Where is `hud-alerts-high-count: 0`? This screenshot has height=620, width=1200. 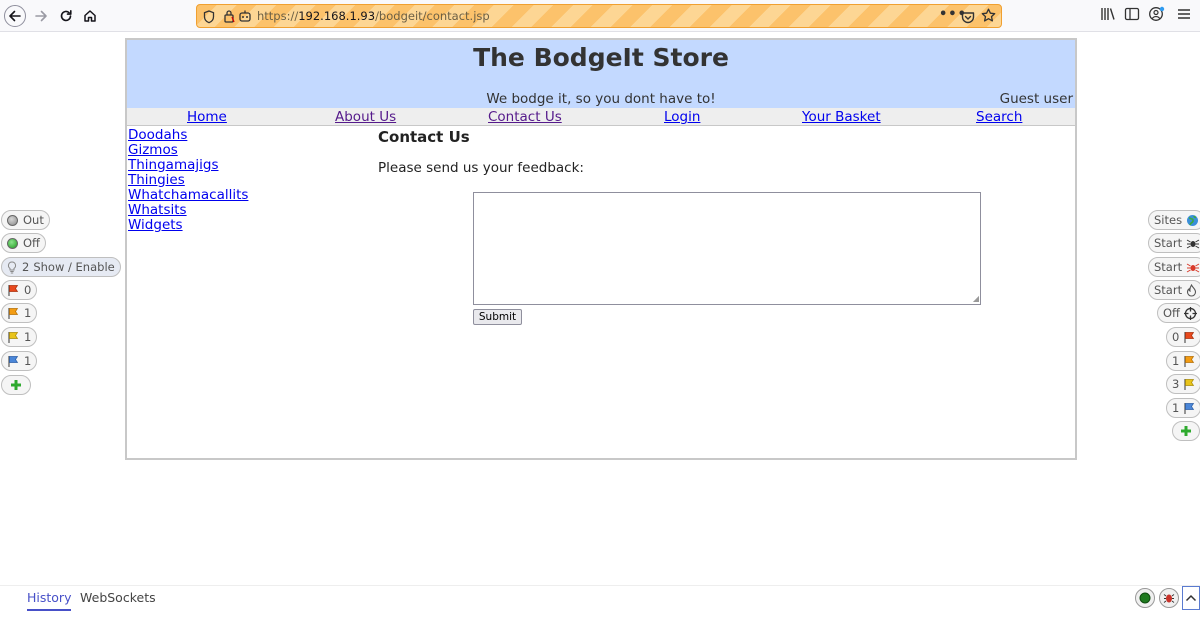
hud-alerts-high-count: 0 is located at coordinates (28, 290).